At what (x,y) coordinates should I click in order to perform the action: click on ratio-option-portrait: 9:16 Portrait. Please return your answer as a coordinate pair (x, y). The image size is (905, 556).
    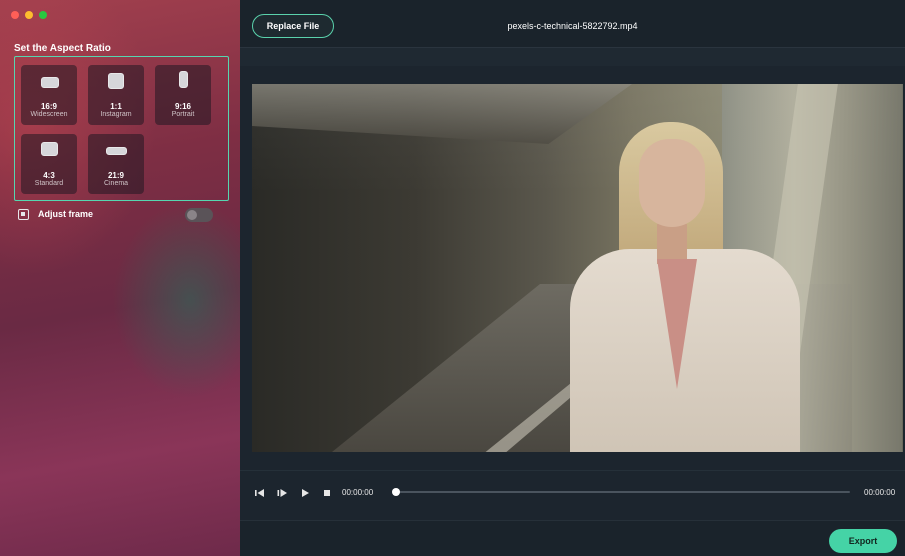
    Looking at the image, I should click on (183, 95).